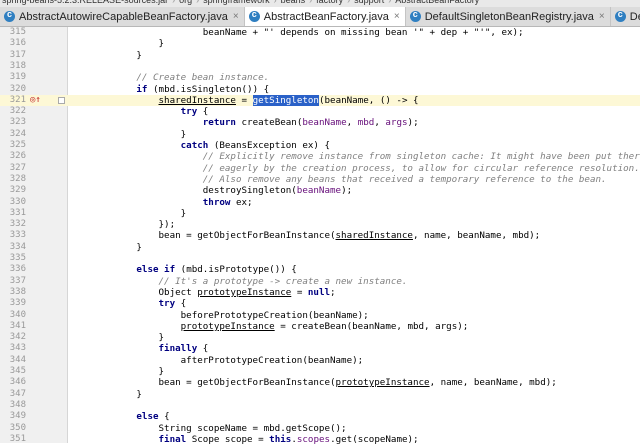  I want to click on code-line: 319 // Create bean instance., so click(320, 77).